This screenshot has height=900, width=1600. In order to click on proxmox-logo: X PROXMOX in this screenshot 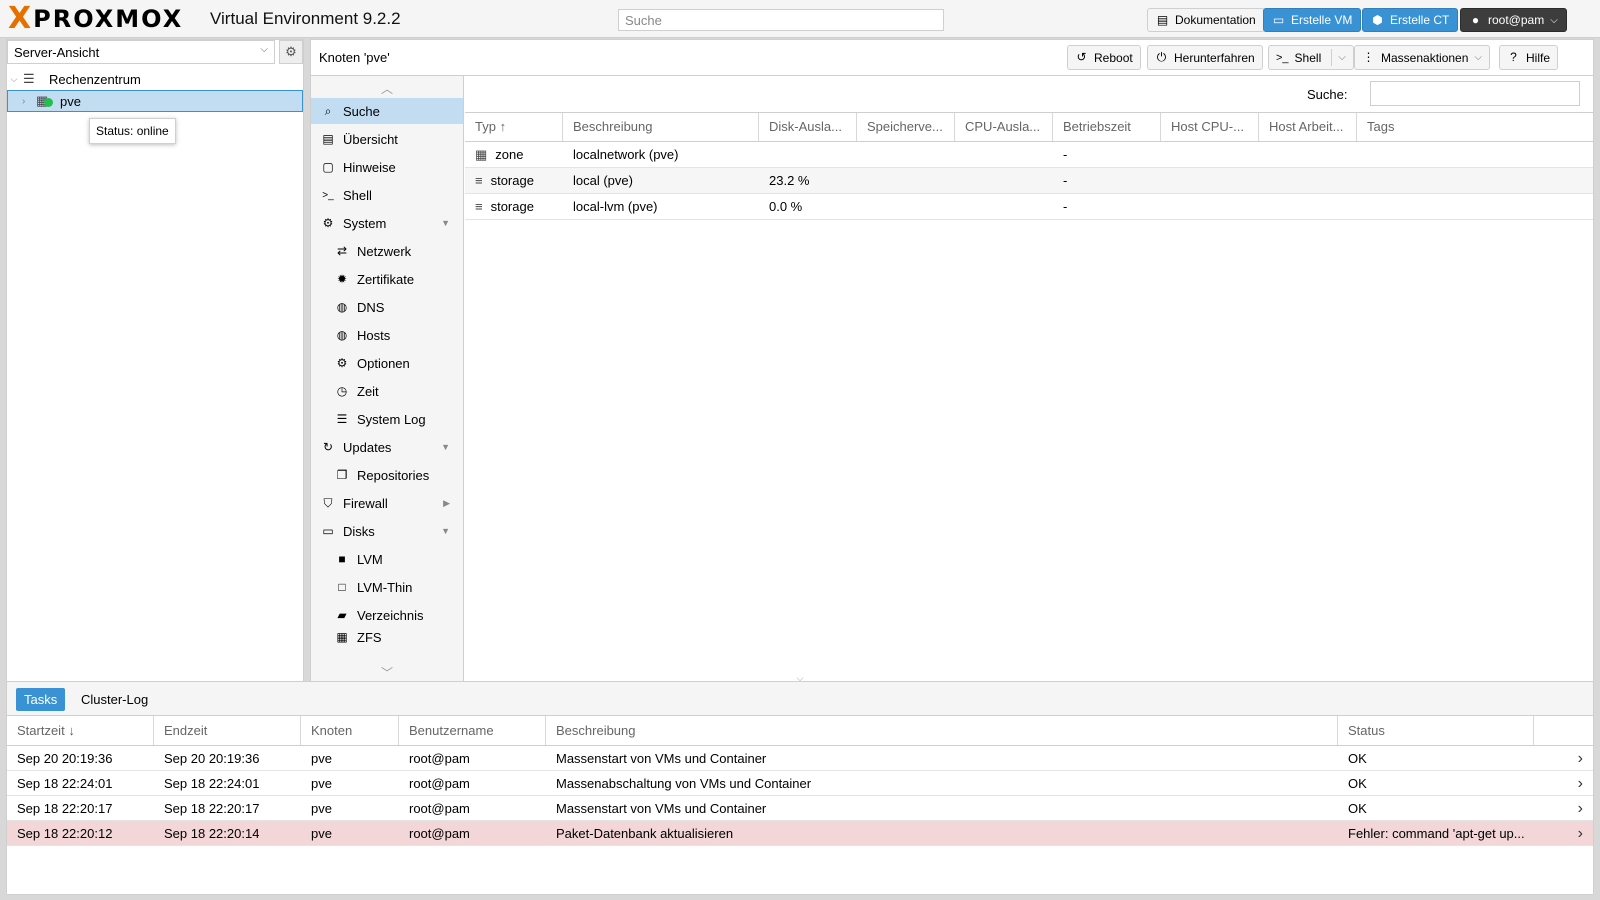, I will do `click(95, 19)`.